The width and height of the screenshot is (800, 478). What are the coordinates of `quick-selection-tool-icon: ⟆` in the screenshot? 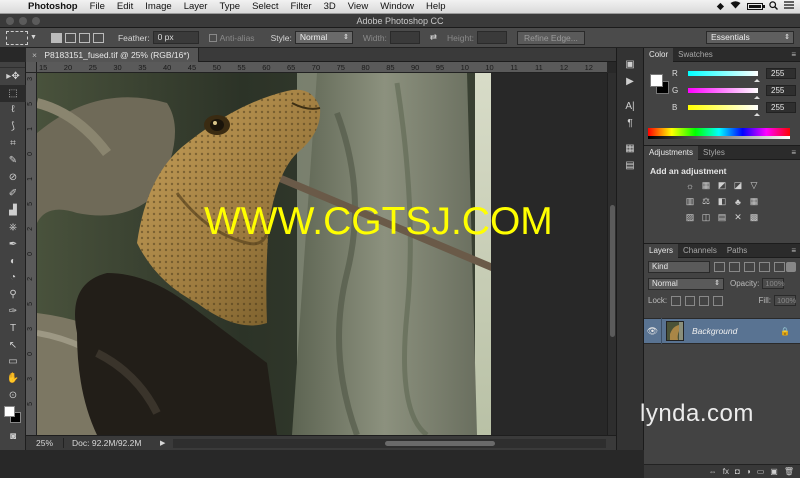 It's located at (13, 126).